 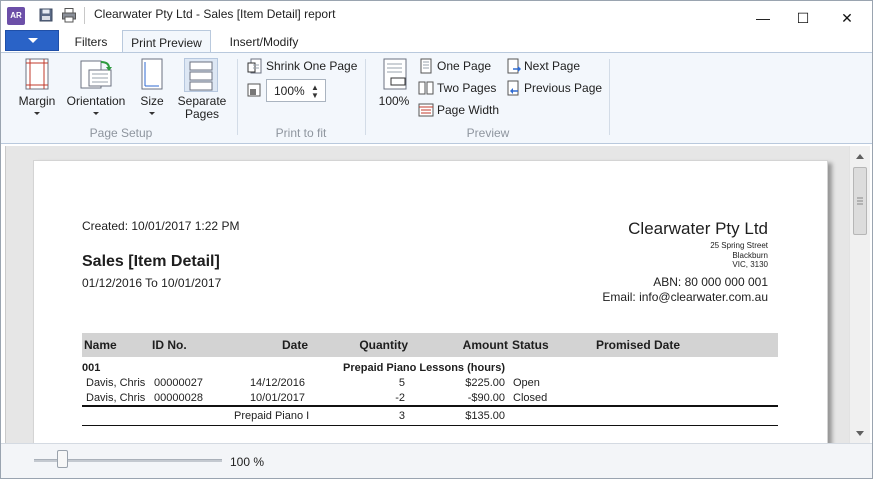 I want to click on shrink-one-page-button: Shrink One Page, so click(x=302, y=66).